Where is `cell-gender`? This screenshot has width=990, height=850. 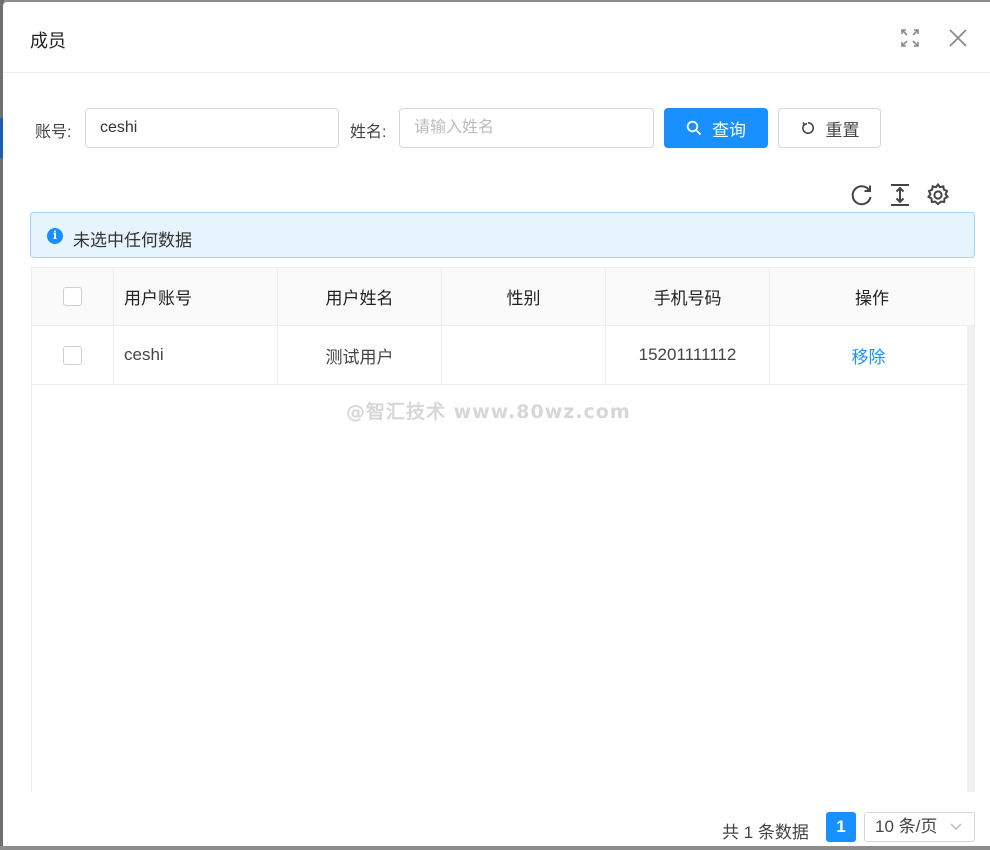
cell-gender is located at coordinates (524, 355).